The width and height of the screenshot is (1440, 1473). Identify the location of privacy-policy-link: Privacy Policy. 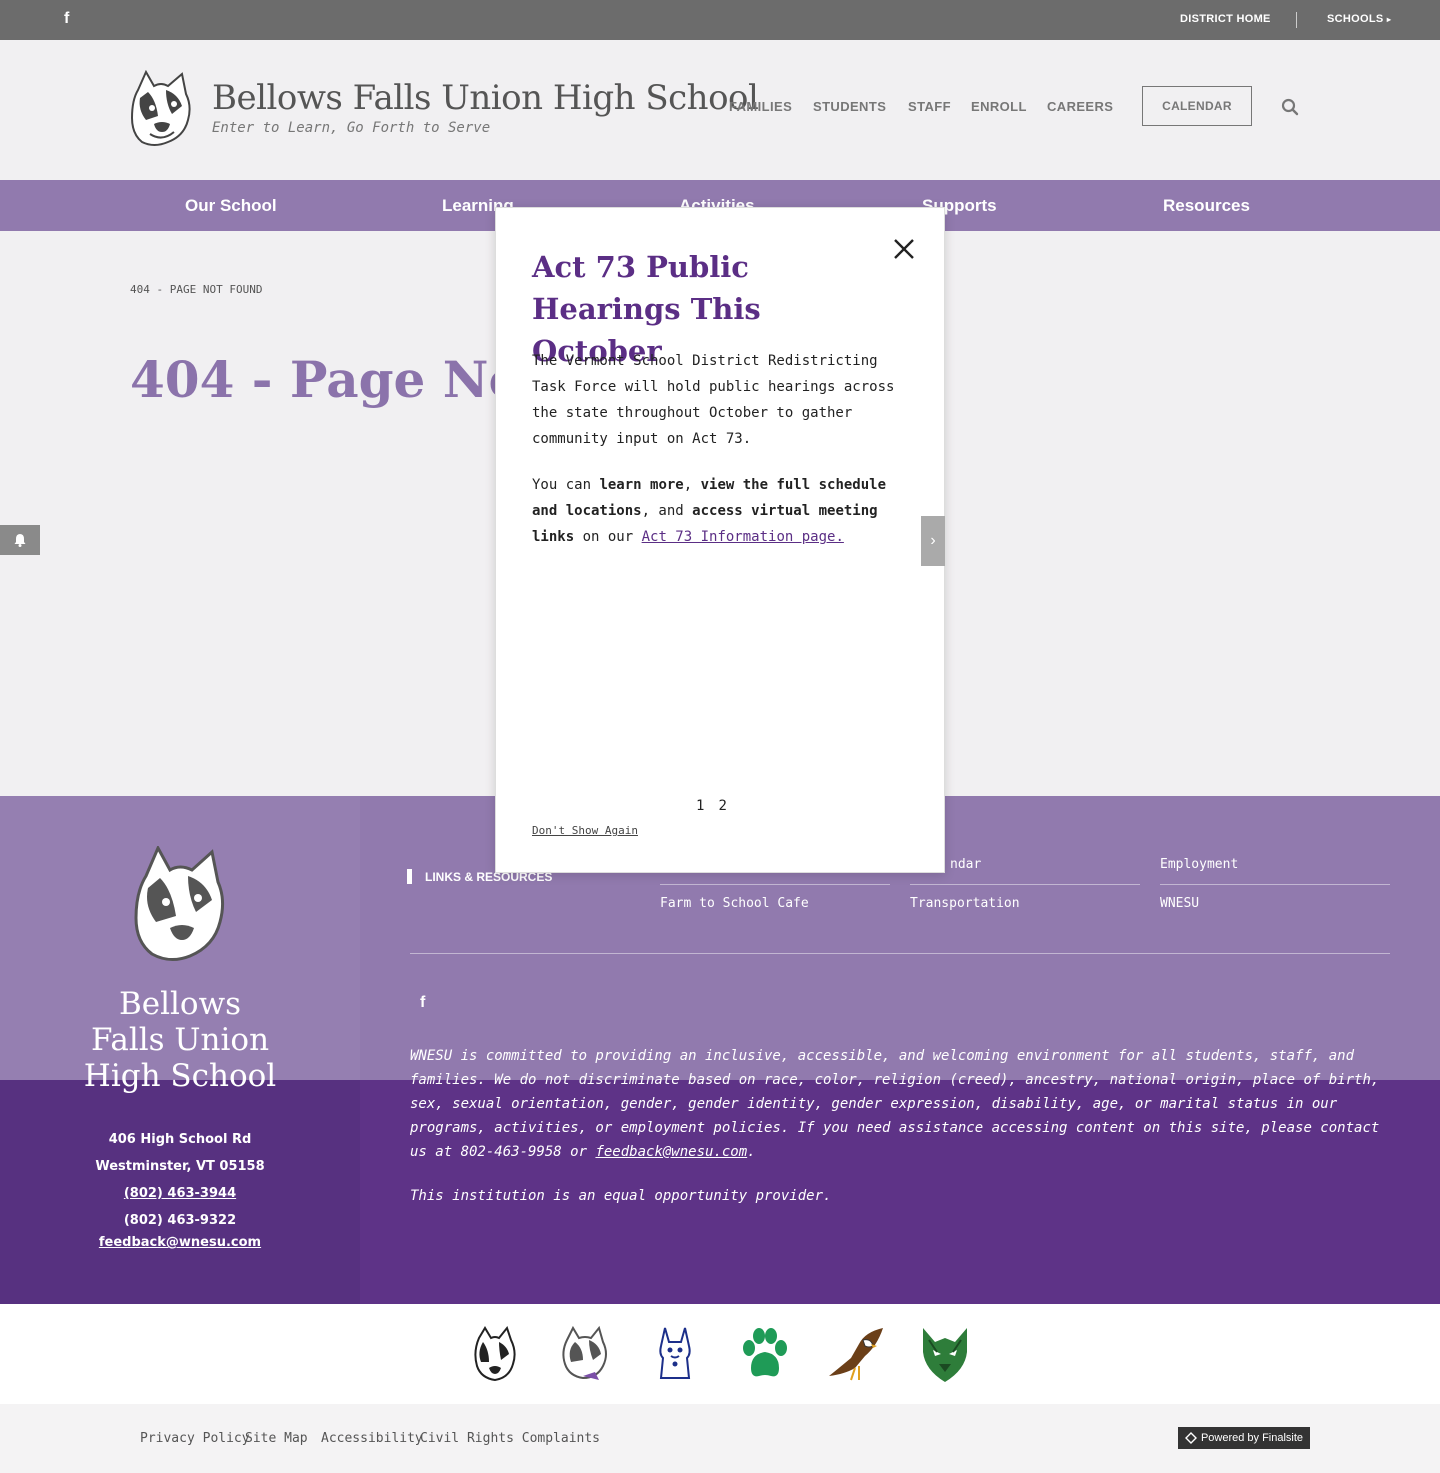
(195, 1438).